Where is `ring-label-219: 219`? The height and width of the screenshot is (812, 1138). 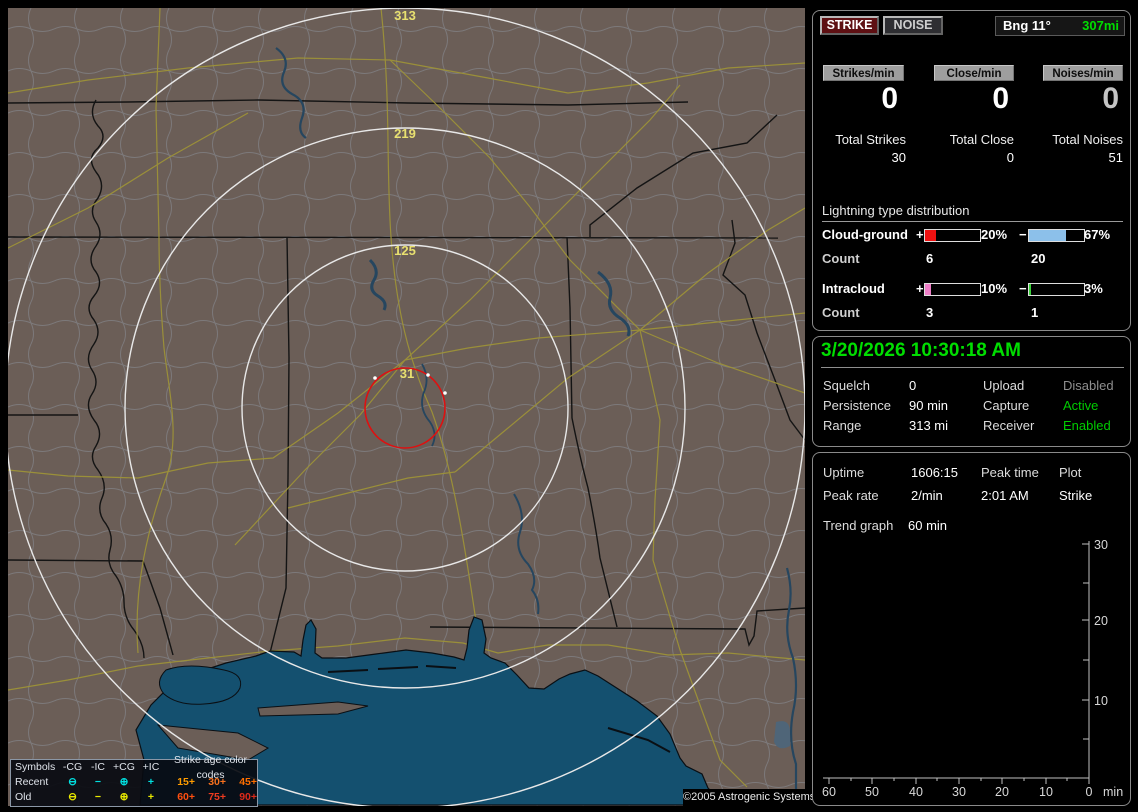 ring-label-219: 219 is located at coordinates (405, 133).